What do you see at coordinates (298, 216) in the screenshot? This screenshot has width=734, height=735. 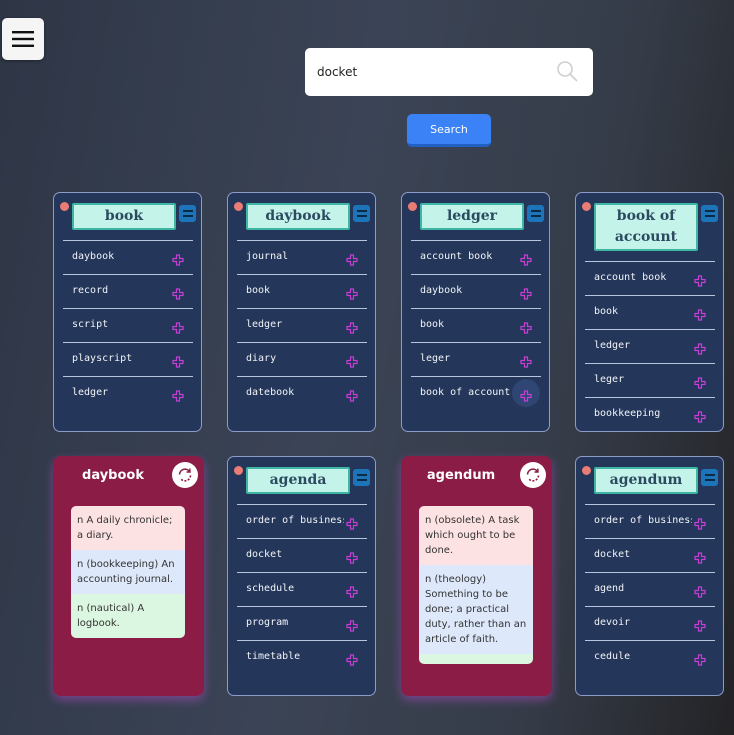 I see `card-title: daybook` at bounding box center [298, 216].